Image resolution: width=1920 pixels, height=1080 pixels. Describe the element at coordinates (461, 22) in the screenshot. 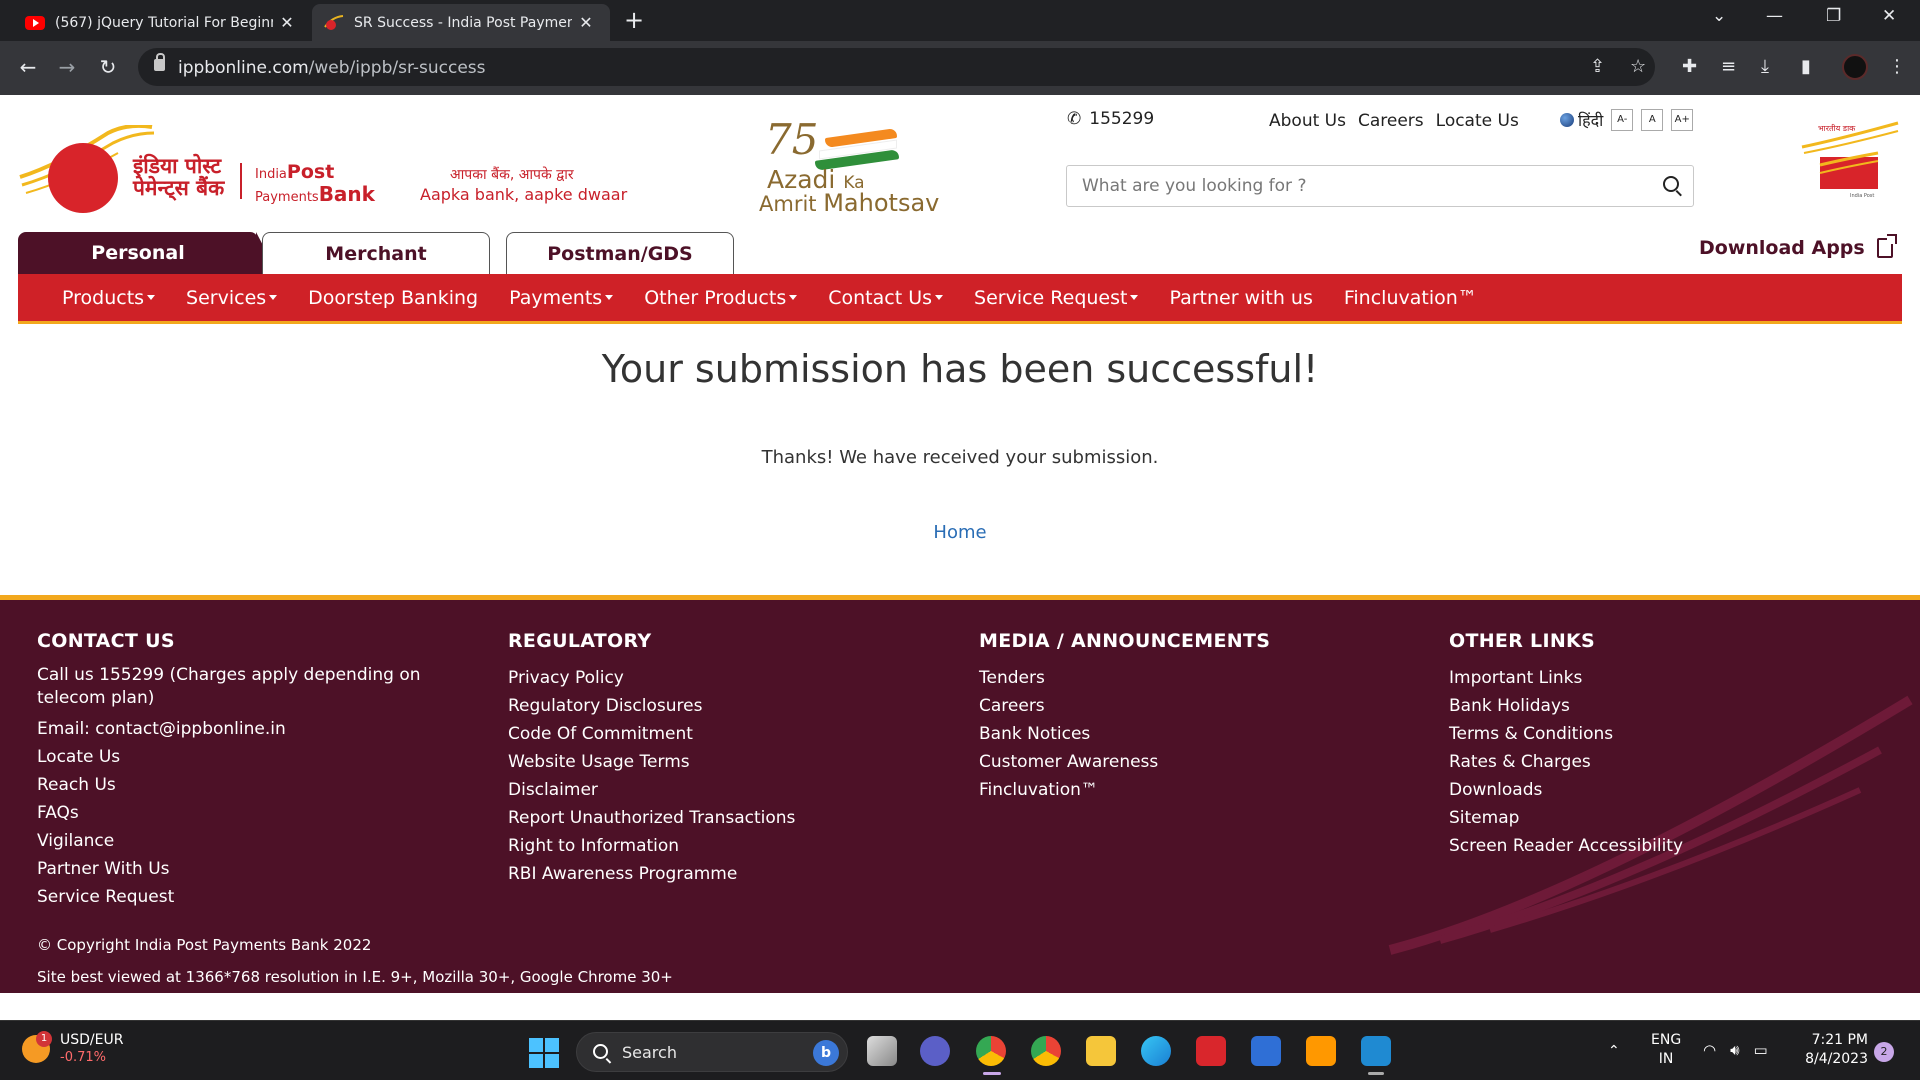

I see `browser-tab-ippb: SR Success - India Post Payments Bank ✕` at that location.